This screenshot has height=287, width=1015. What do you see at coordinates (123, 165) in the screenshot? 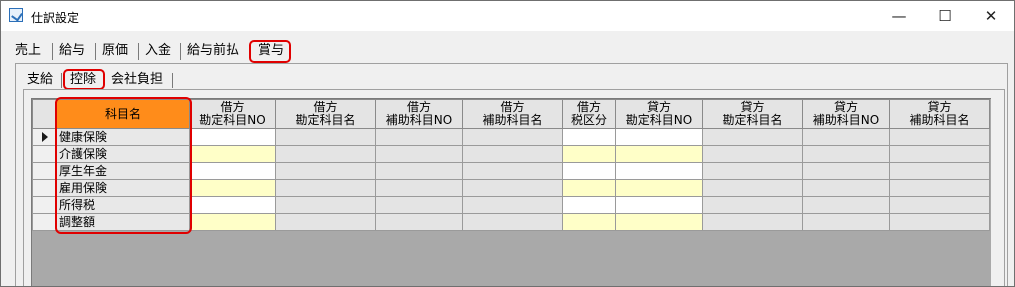
I see `account-name-column-highlight` at bounding box center [123, 165].